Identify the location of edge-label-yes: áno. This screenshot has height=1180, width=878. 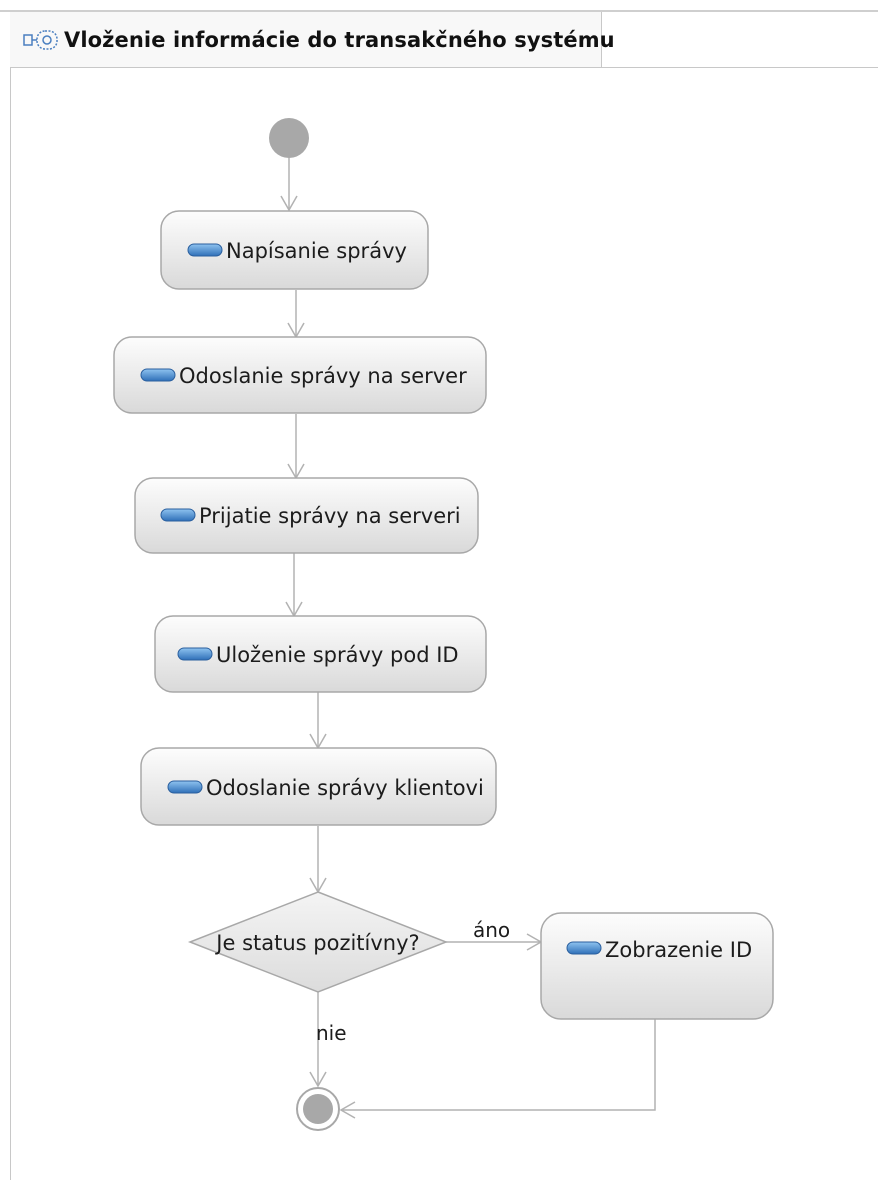
(491, 930).